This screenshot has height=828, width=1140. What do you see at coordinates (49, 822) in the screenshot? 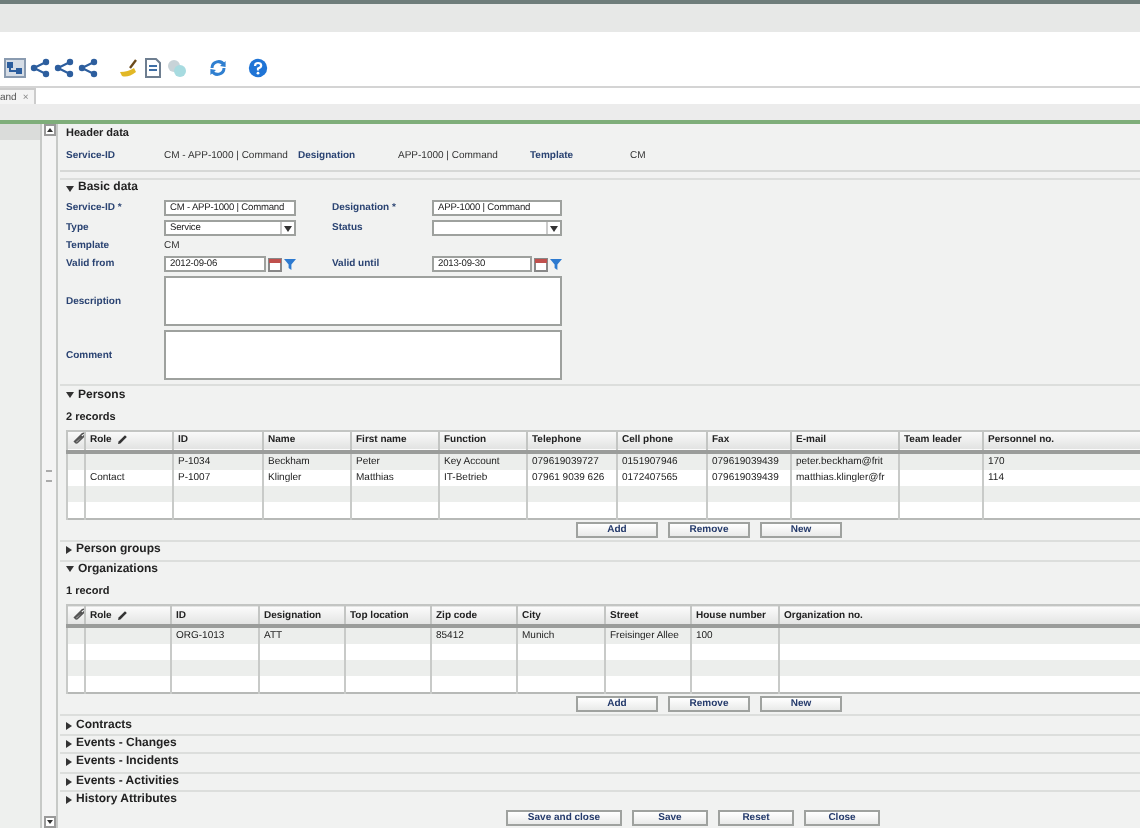
I see `scroll-down-icon` at bounding box center [49, 822].